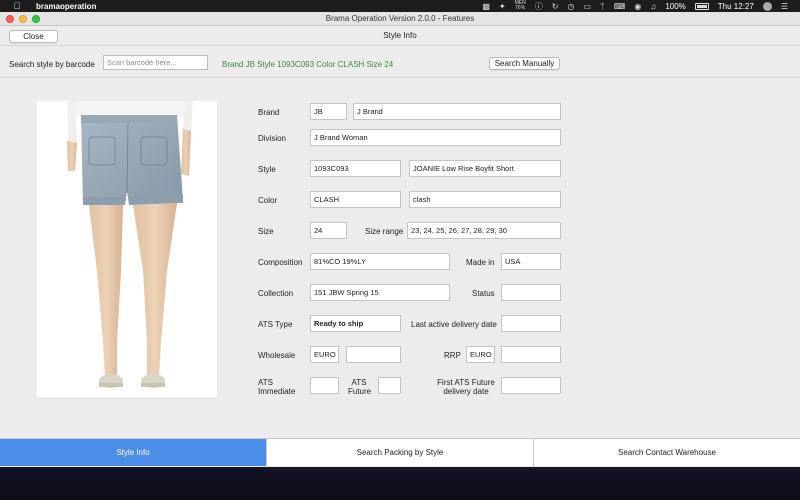  What do you see at coordinates (328, 111) in the screenshot?
I see `brand-code-field: JB` at bounding box center [328, 111].